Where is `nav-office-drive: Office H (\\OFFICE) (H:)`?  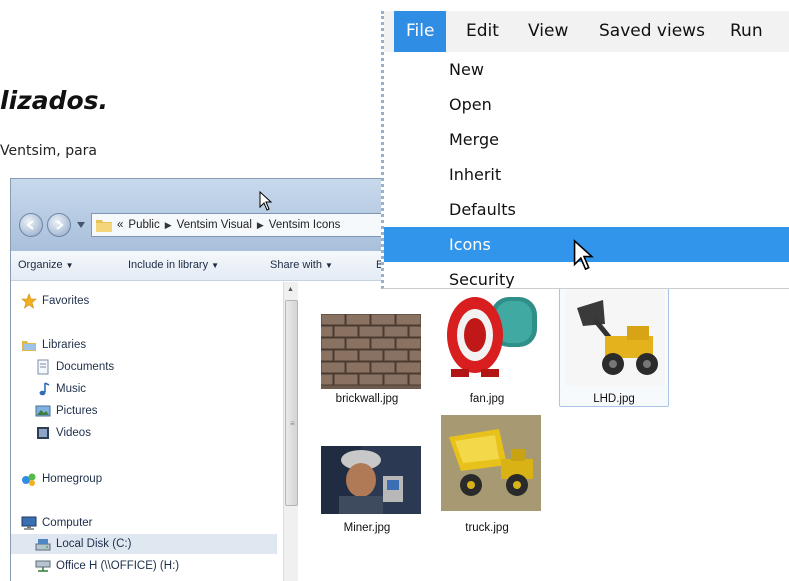 nav-office-drive: Office H (\\OFFICE) (H:) is located at coordinates (107, 566).